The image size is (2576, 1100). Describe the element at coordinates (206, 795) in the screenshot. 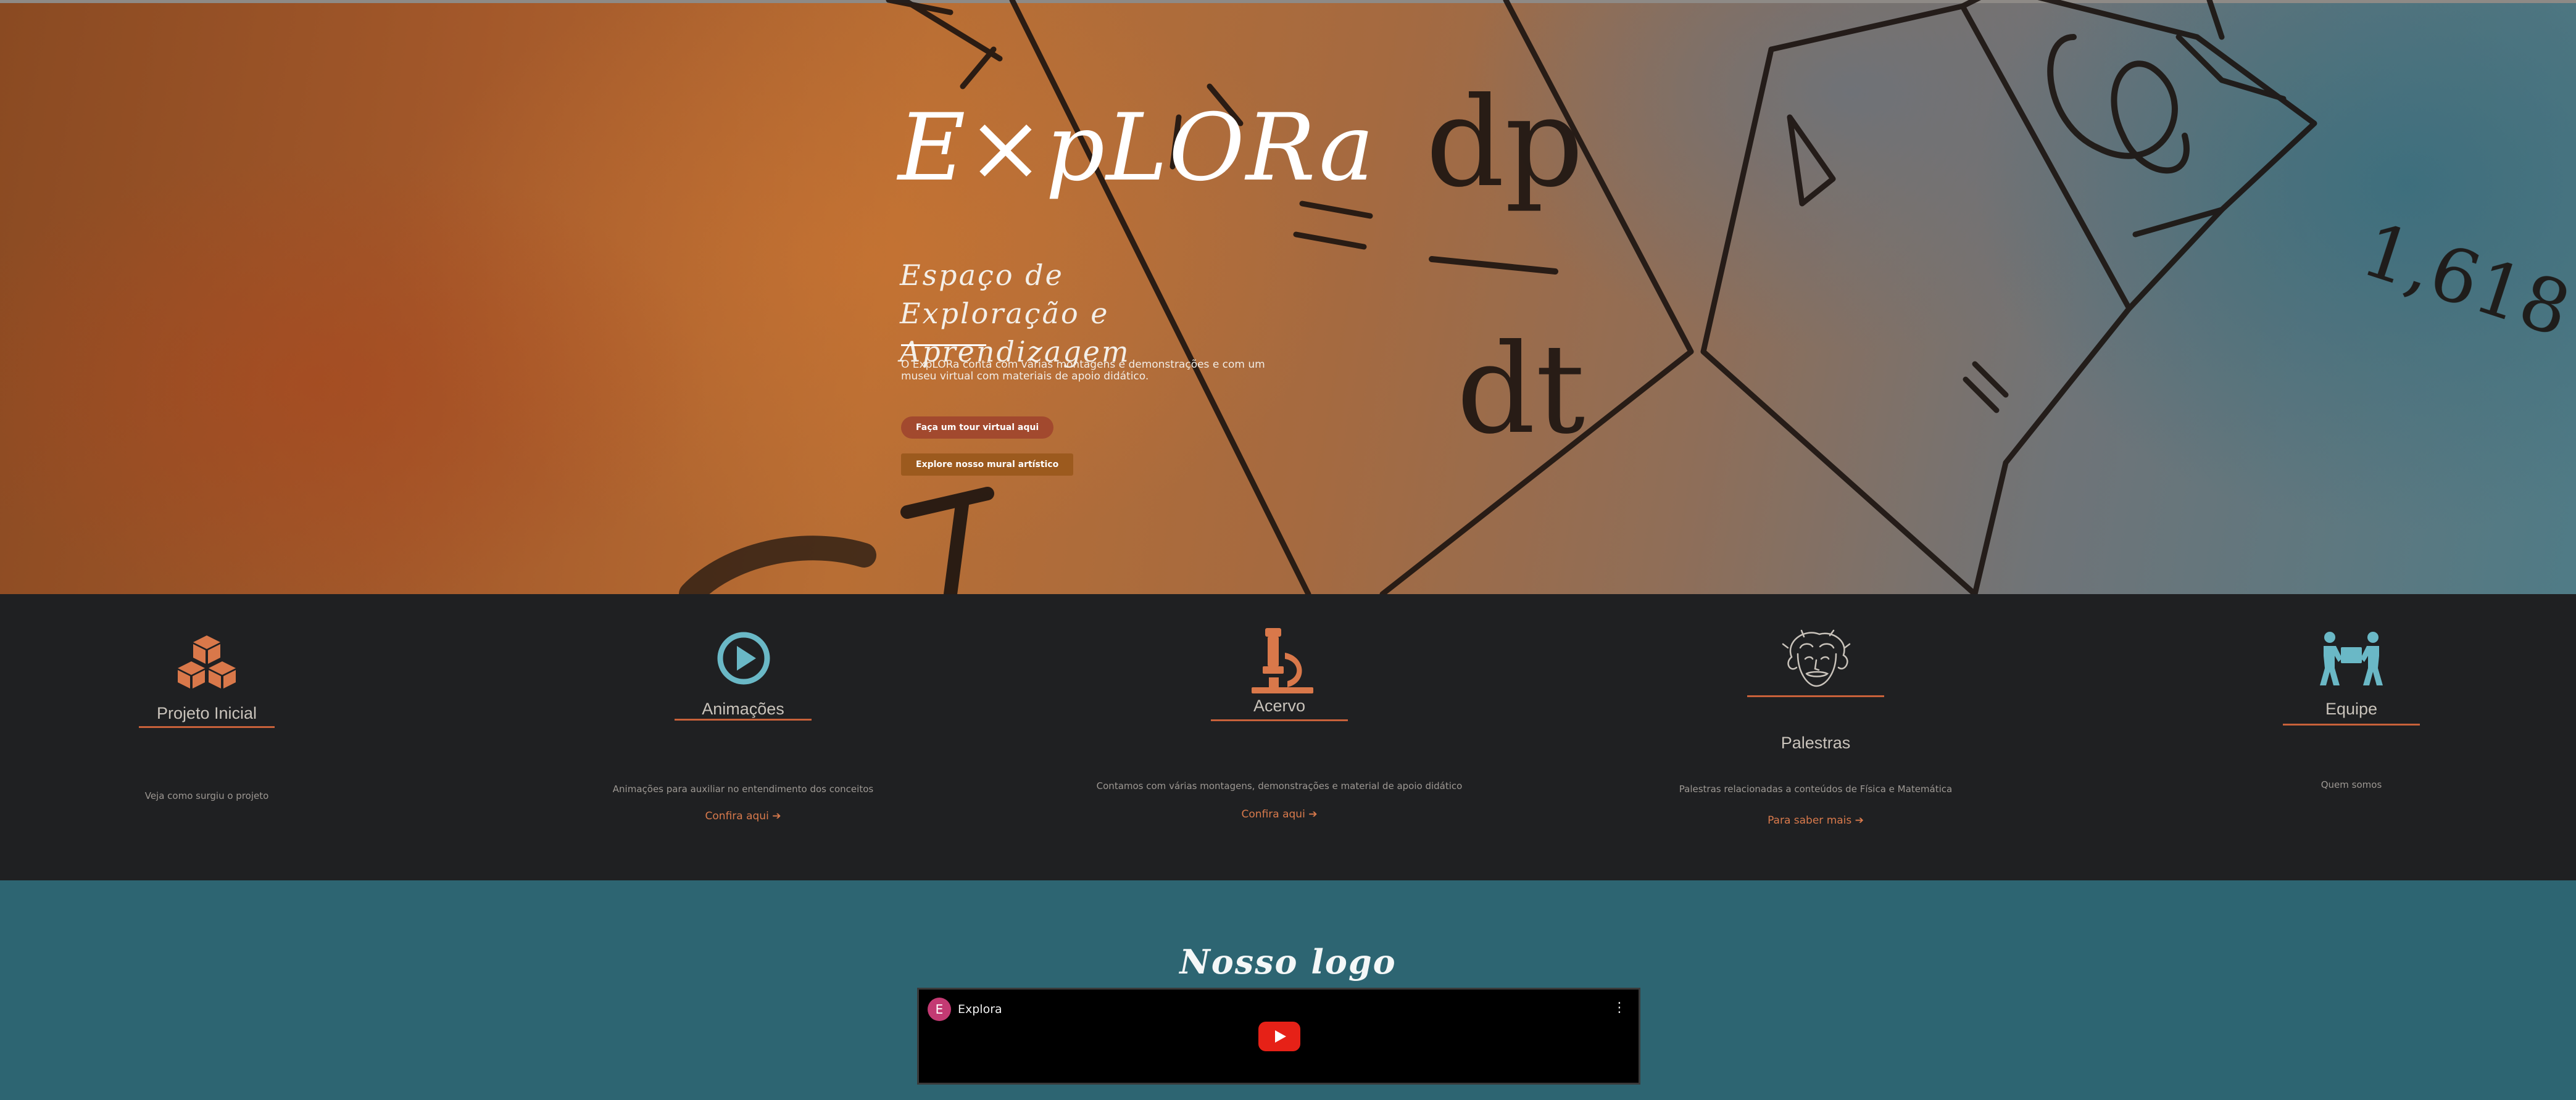

I see `feature-description: Veja como surgiu o projeto` at that location.